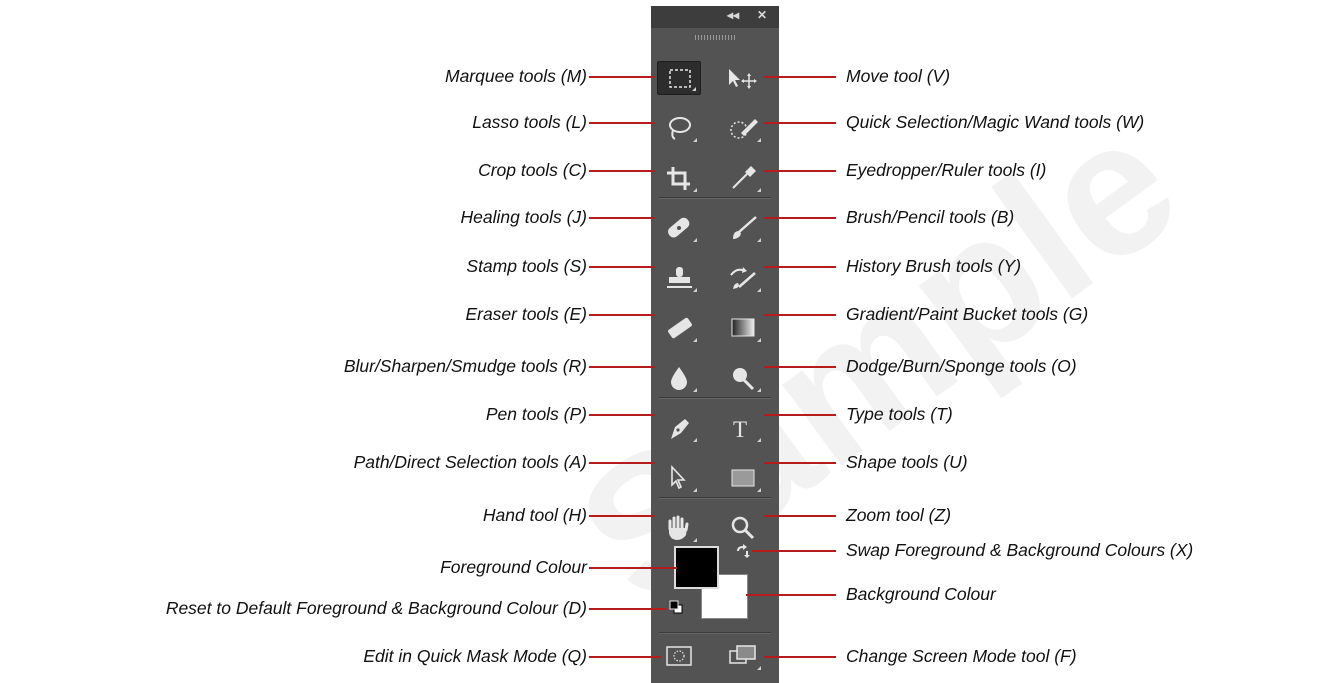 This screenshot has height=683, width=1340. I want to click on dodge-tool-button, so click(743, 378).